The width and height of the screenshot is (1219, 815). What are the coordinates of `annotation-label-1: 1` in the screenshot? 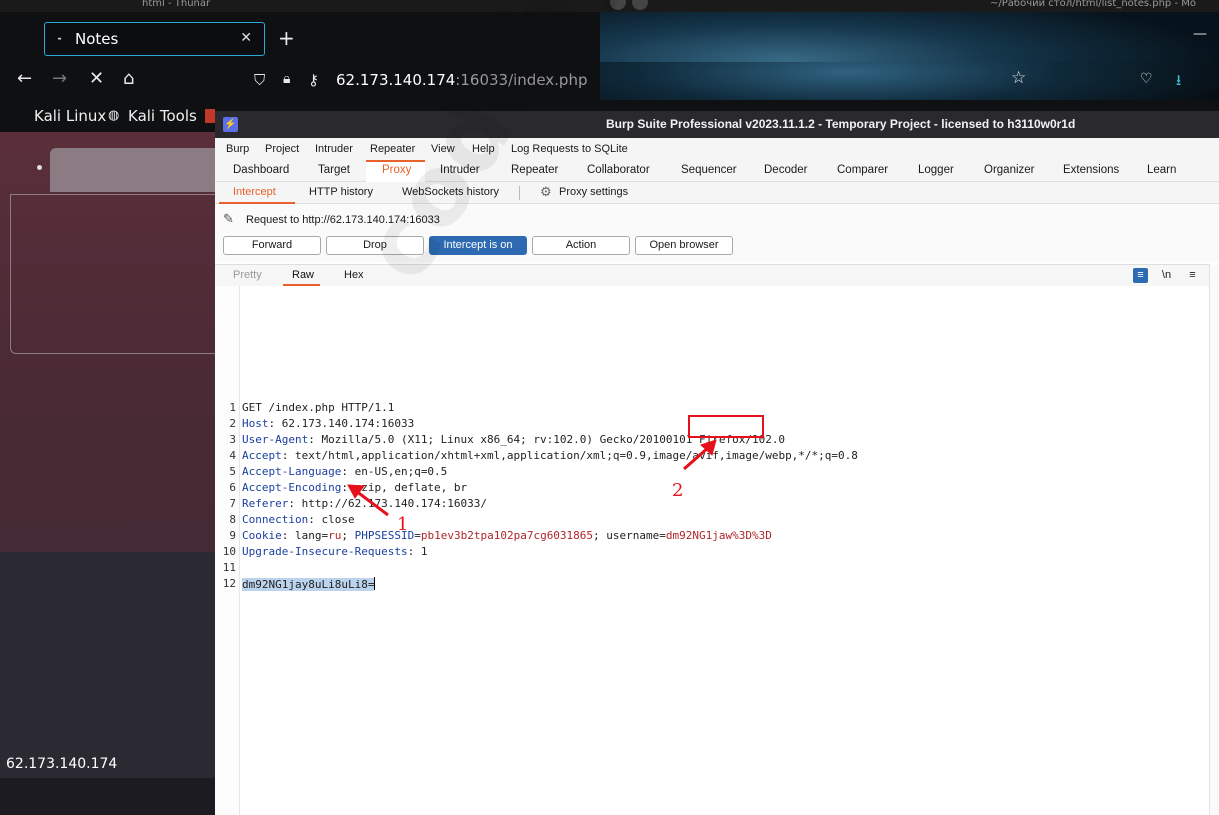 It's located at (403, 524).